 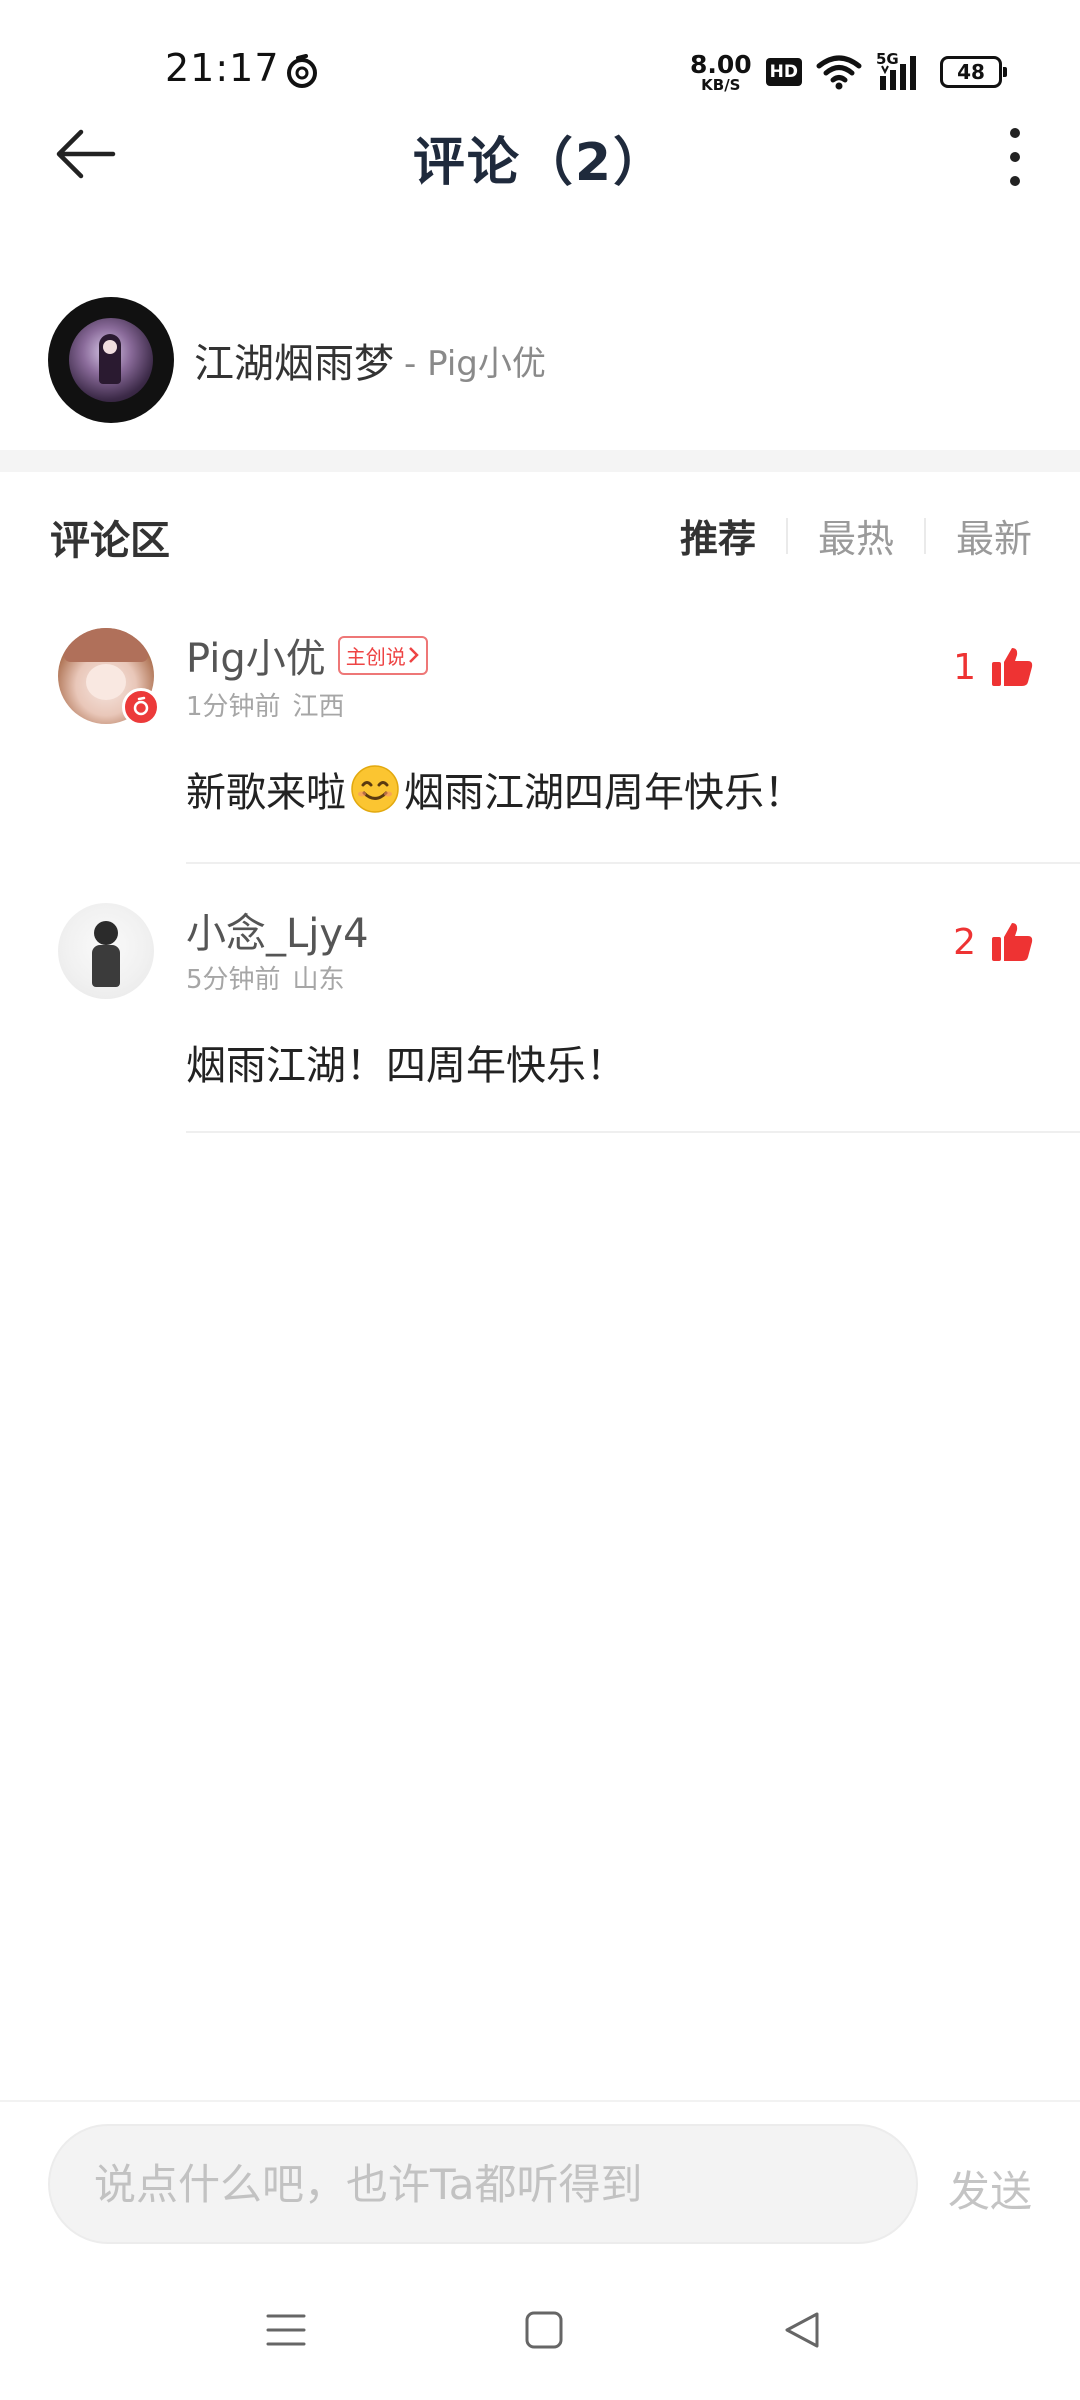 I want to click on song-artist: - Pig小优, so click(x=475, y=363).